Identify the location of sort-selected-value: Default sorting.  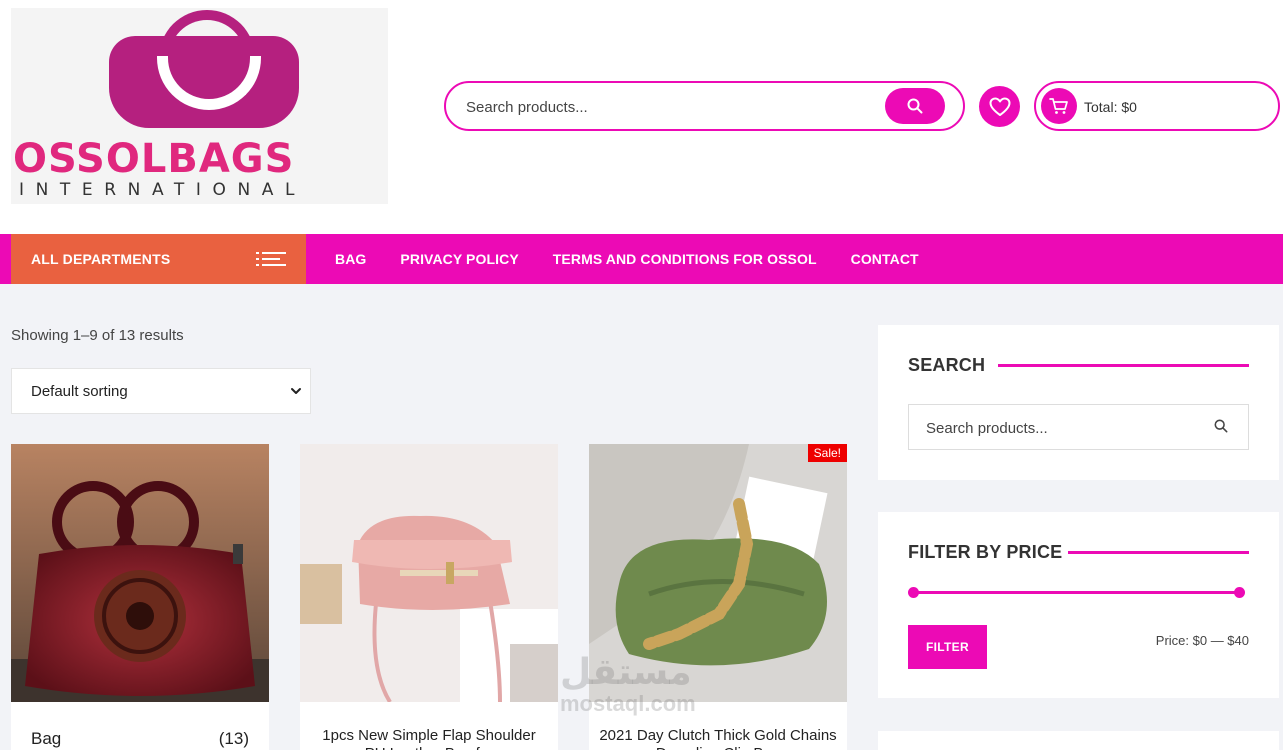
(79, 391).